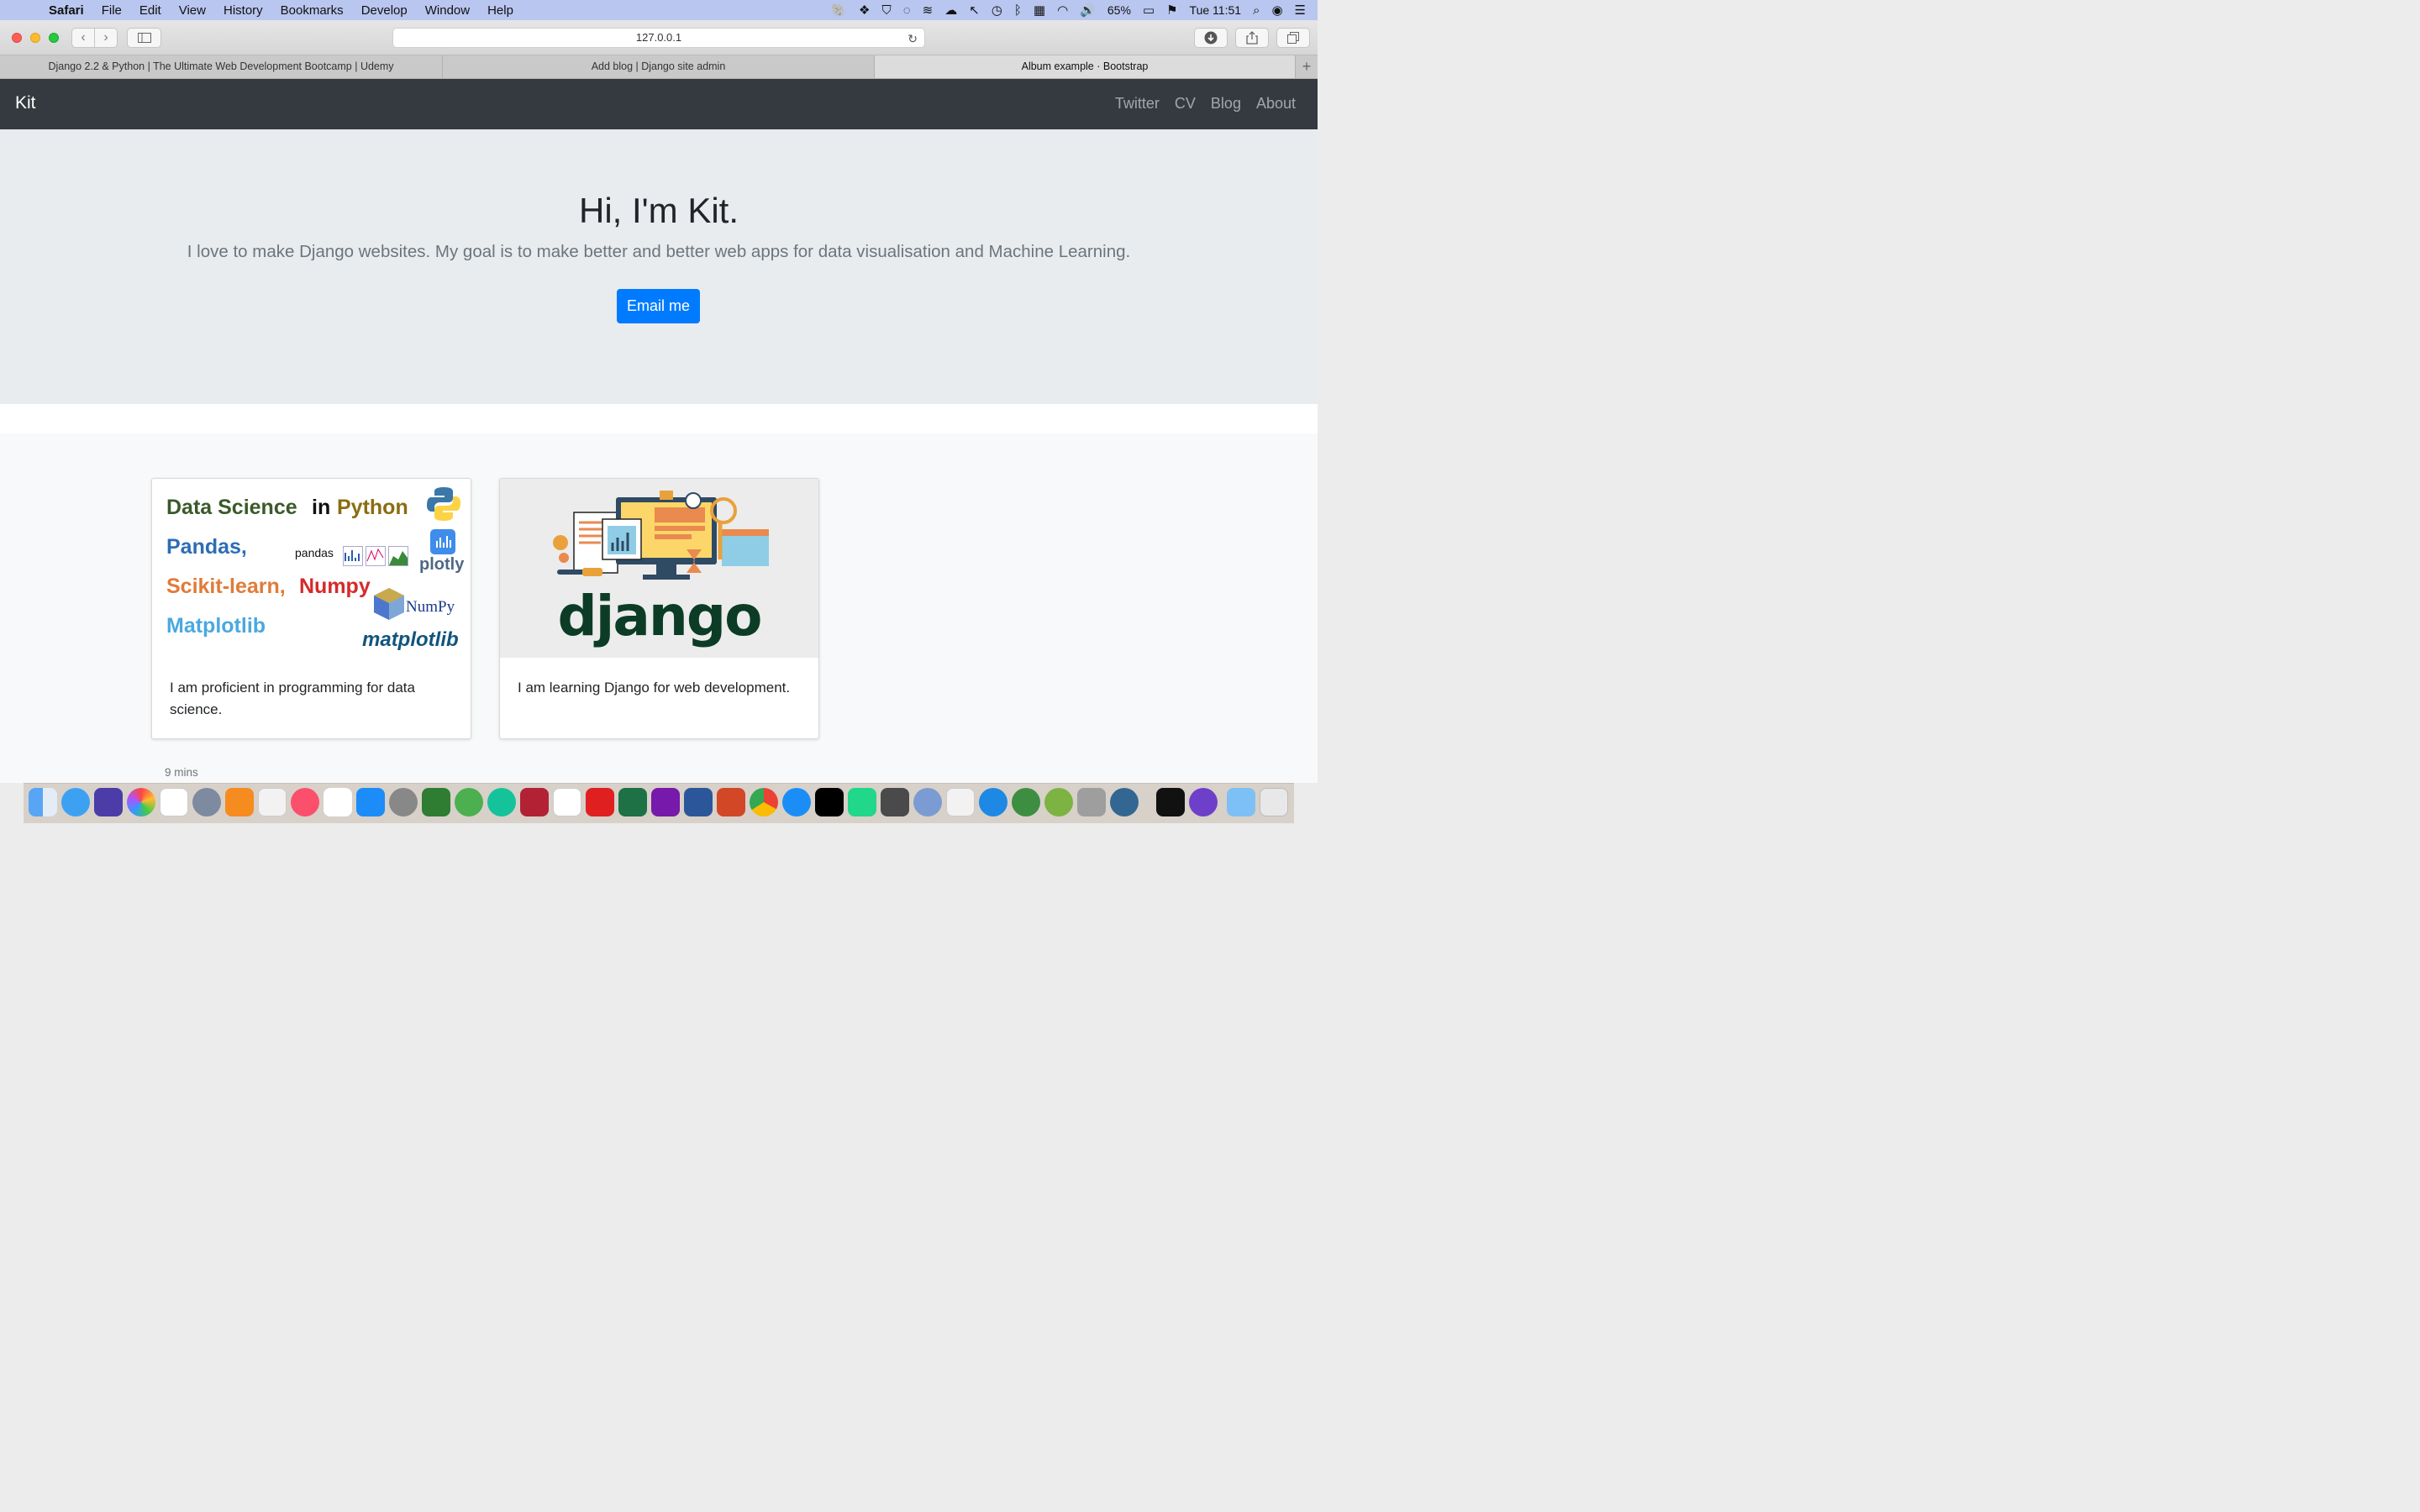  What do you see at coordinates (109, 802) in the screenshot?
I see `imovie-icon` at bounding box center [109, 802].